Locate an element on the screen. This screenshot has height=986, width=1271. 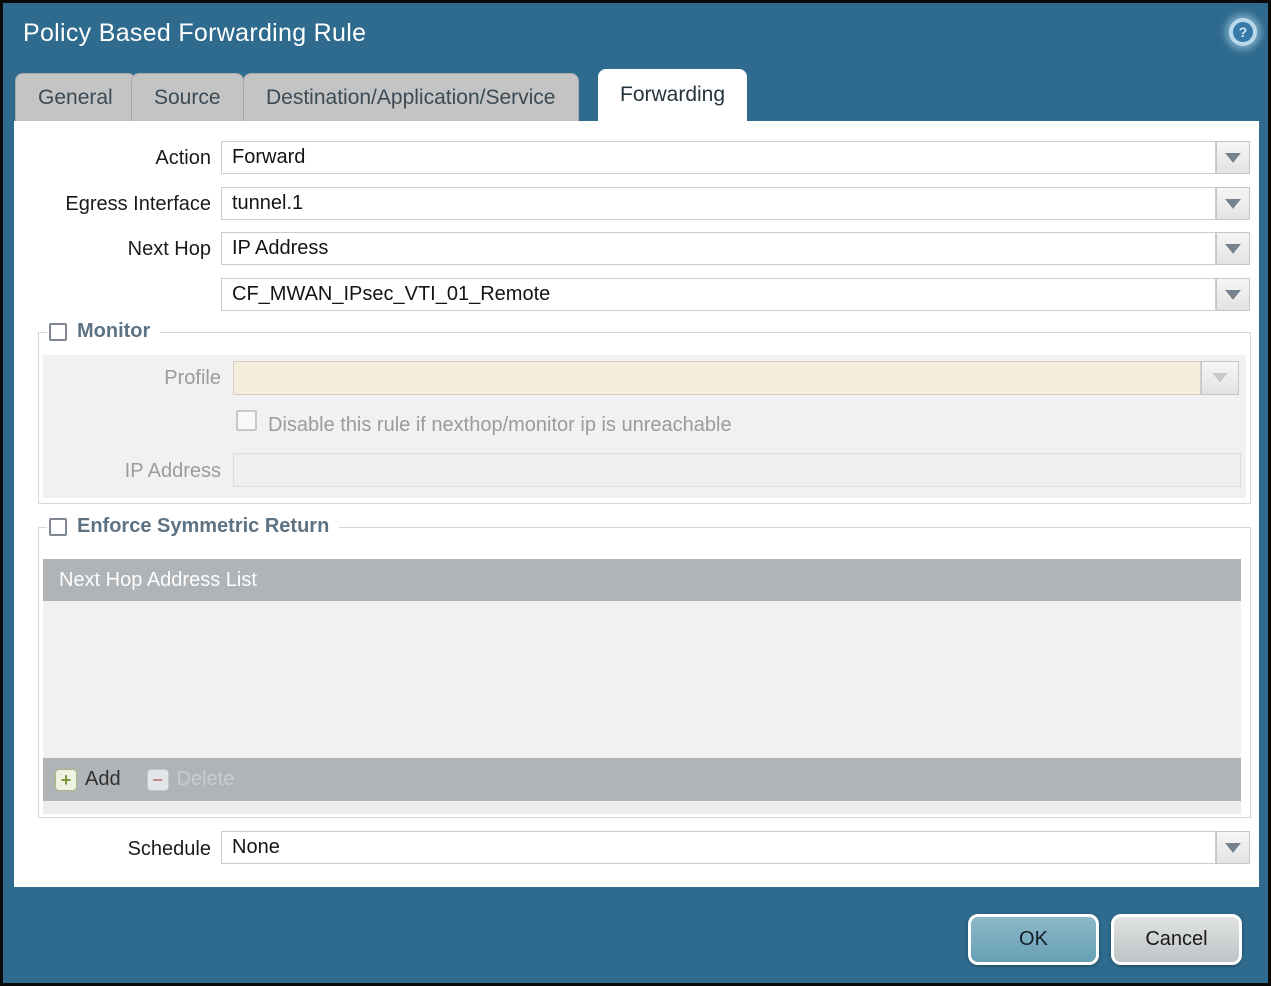
action-label: Action is located at coordinates (183, 158).